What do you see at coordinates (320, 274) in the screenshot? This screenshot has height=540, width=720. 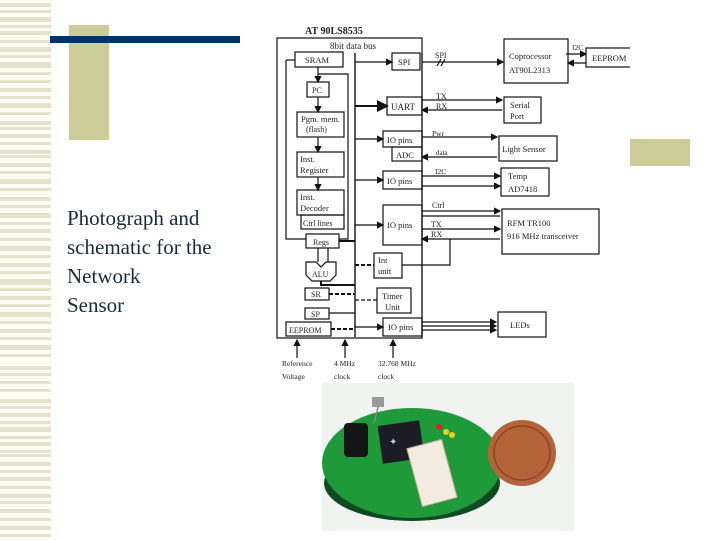 I see `alu-label: ALU` at bounding box center [320, 274].